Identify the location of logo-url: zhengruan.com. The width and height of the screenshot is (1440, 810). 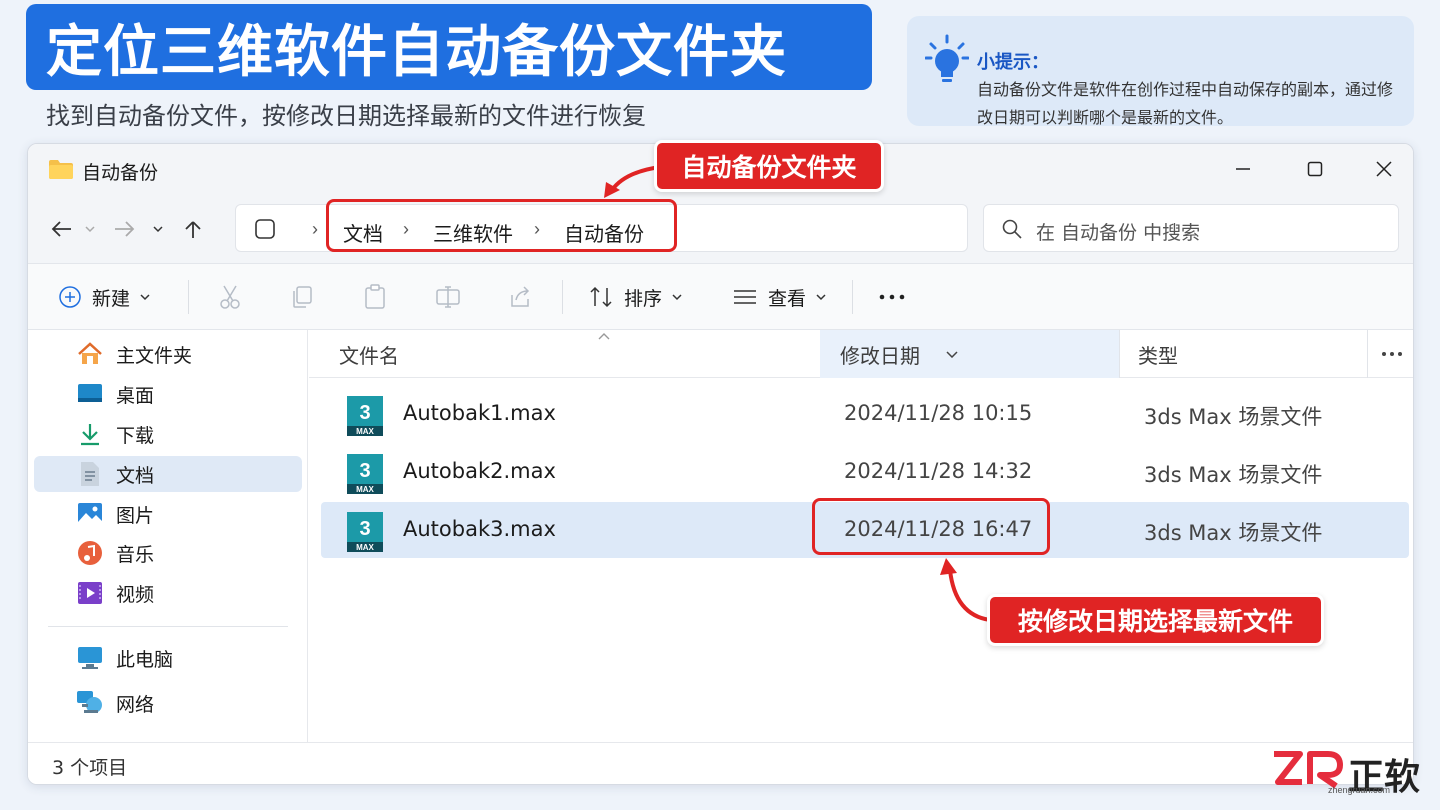
(1359, 790).